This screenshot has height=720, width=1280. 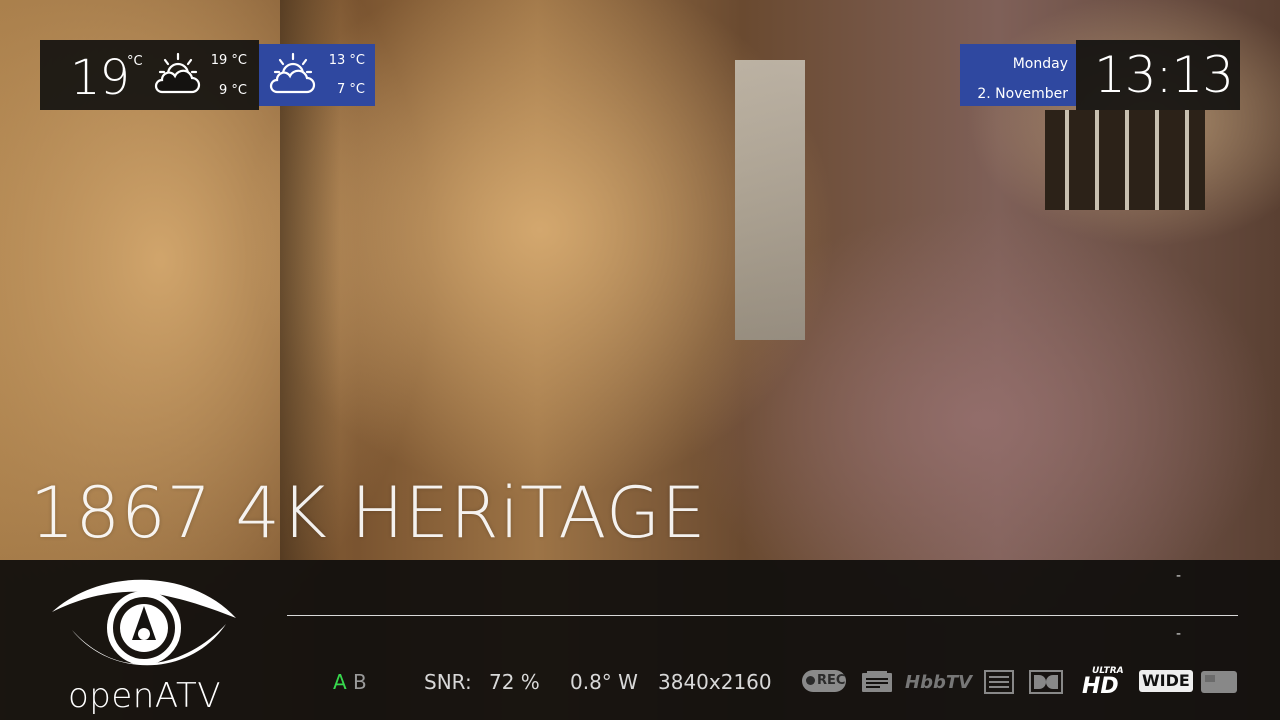 What do you see at coordinates (1164, 75) in the screenshot?
I see `clock: 13:13` at bounding box center [1164, 75].